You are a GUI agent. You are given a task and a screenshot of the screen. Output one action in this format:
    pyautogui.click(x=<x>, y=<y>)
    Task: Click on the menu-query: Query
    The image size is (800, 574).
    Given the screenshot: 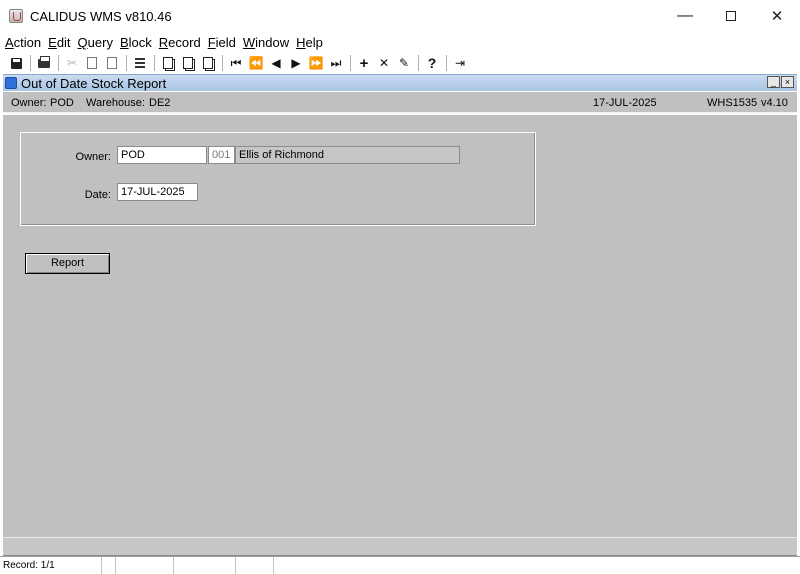 What is the action you would take?
    pyautogui.click(x=95, y=42)
    